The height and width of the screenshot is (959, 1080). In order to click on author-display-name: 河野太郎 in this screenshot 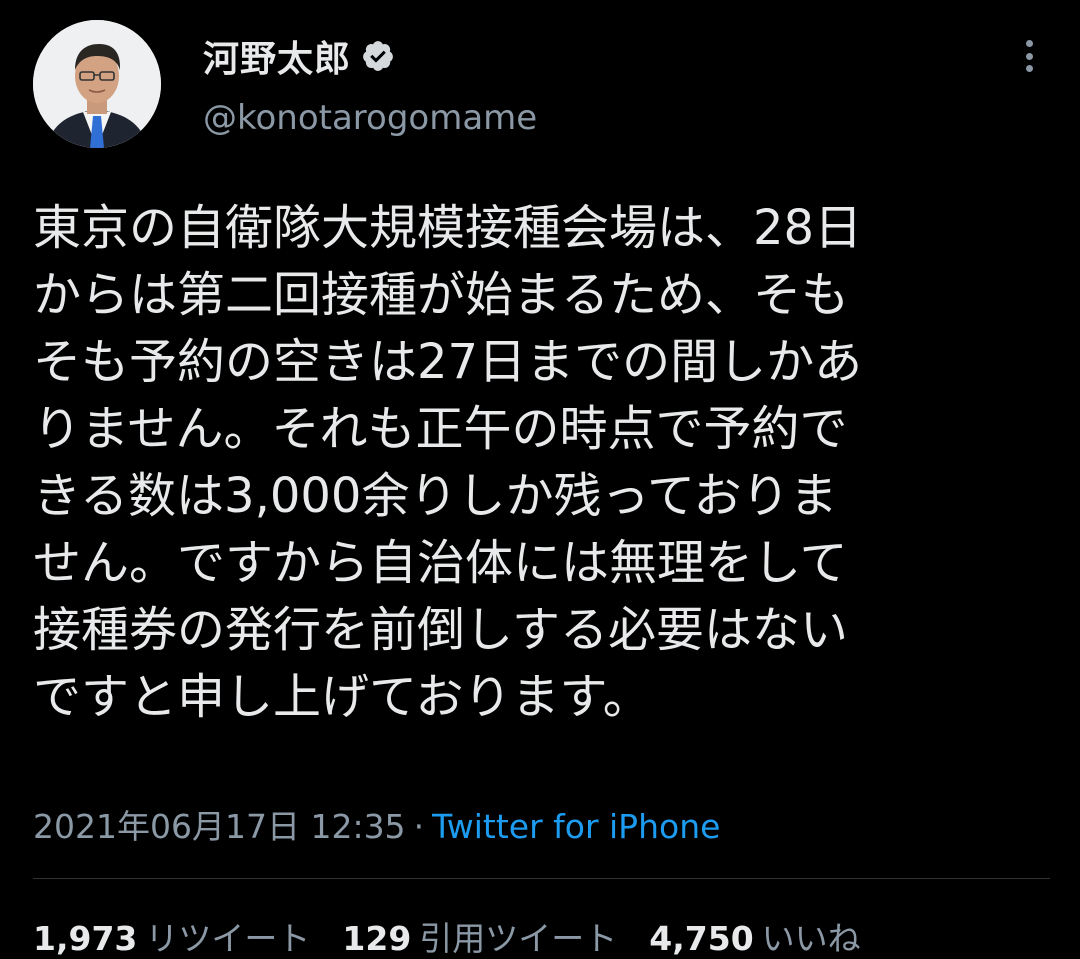, I will do `click(277, 56)`.